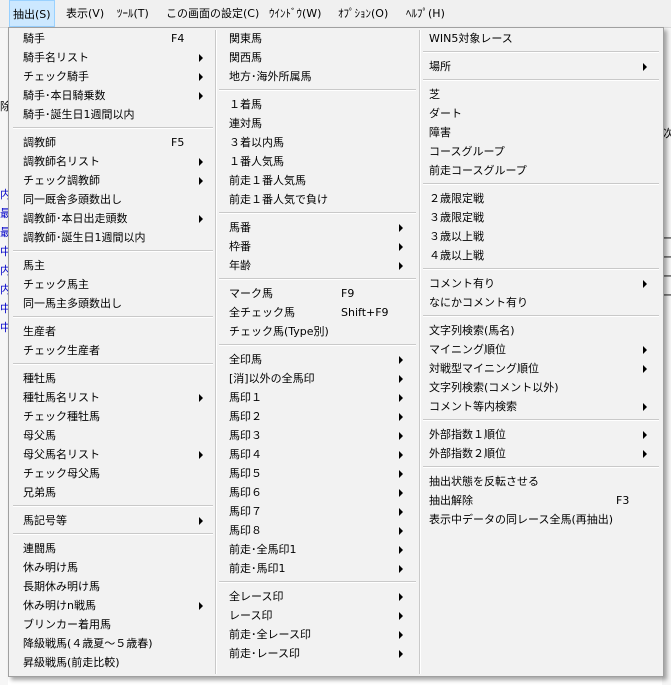  Describe the element at coordinates (425, 13) in the screenshot. I see `menu-help: ﾍﾙﾌﾟ(H)` at that location.